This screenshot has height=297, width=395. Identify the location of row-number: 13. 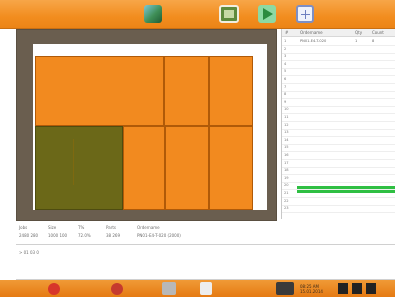
(286, 132).